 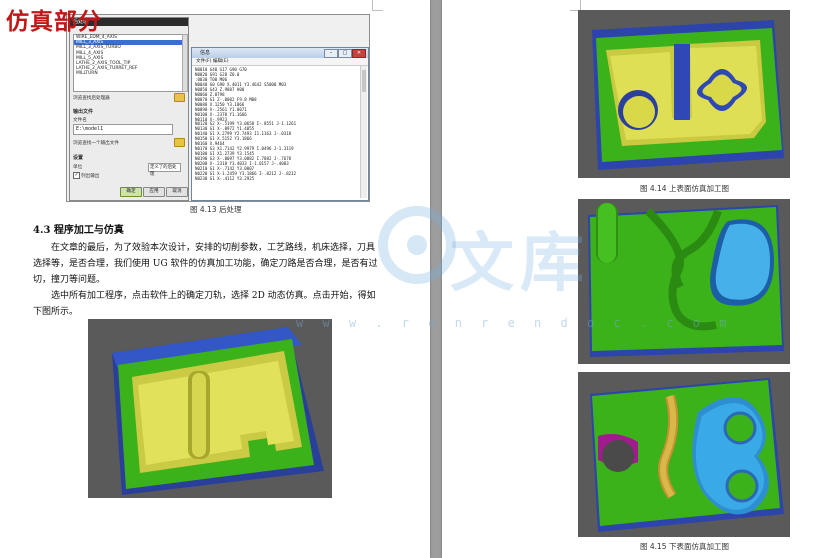 I want to click on nc-code-line: N0230 G1 X-.4112 Y3.2925, so click(x=225, y=178).